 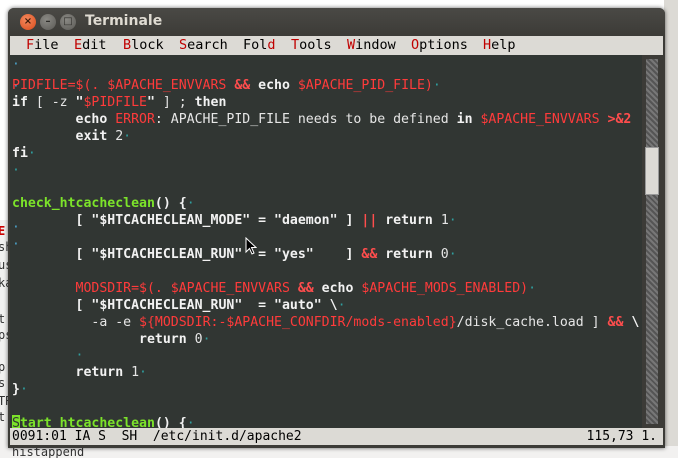 I want to click on menu-item-8: Help, so click(x=499, y=45).